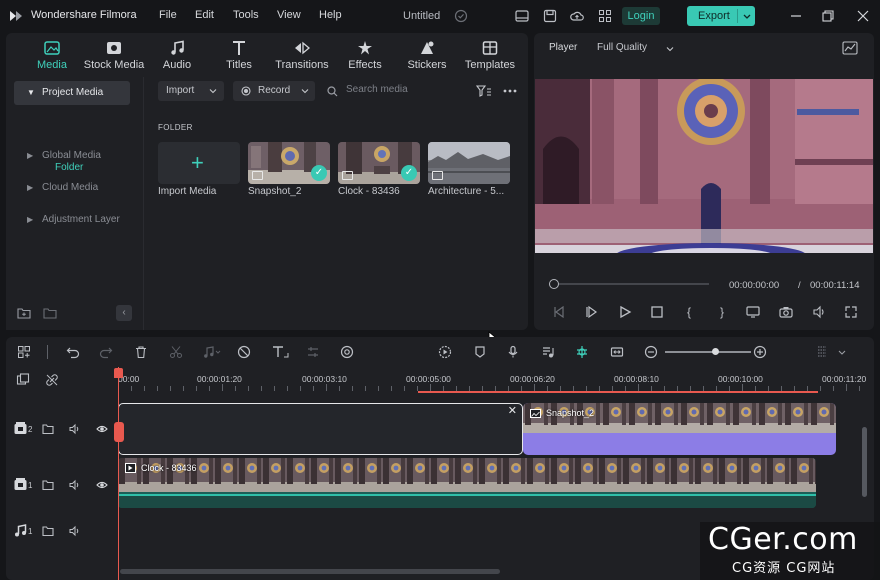 The image size is (880, 580). What do you see at coordinates (330, 15) in the screenshot?
I see `menu-help: Help` at bounding box center [330, 15].